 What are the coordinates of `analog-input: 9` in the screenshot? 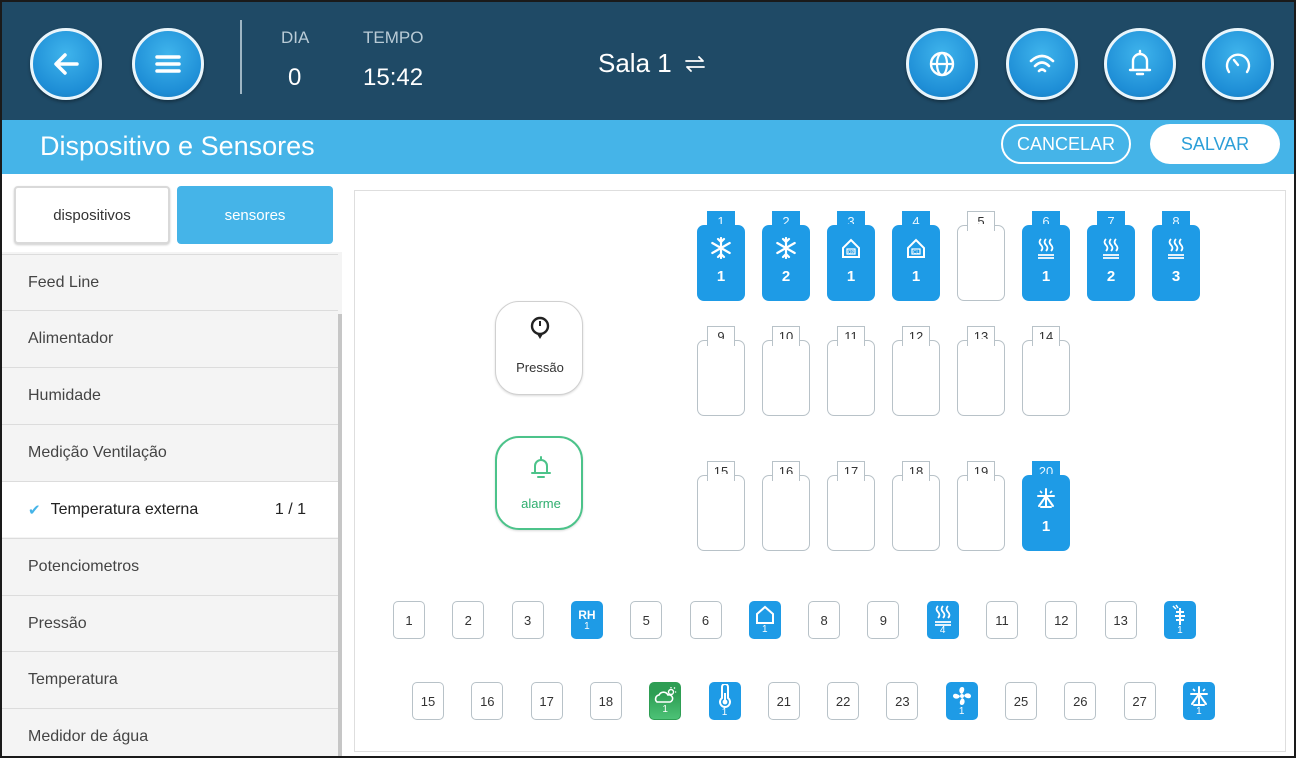 It's located at (883, 620).